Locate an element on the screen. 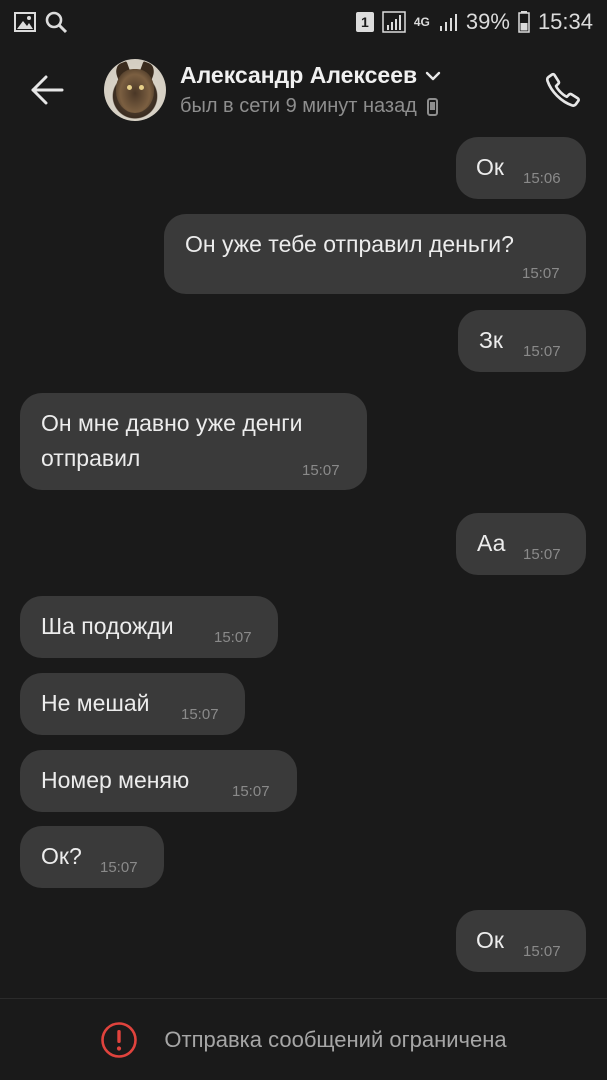  signal-icon is located at coordinates (394, 22).